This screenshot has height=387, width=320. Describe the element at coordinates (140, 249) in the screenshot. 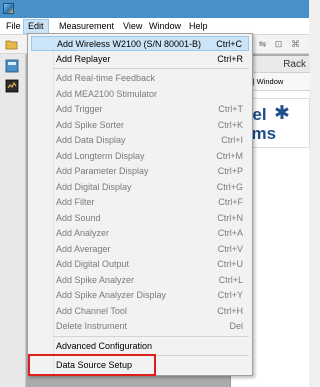

I see `menu-item-add-averager: Add Averager Ctrl+V` at that location.